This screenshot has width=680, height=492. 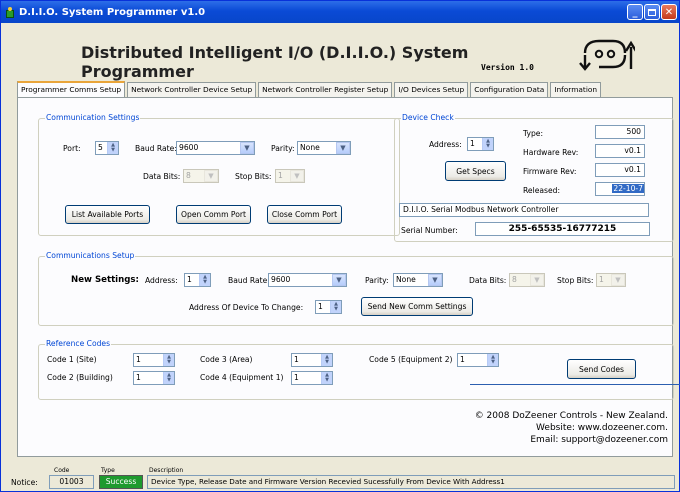 I want to click on serial-number-label: Serial Number:, so click(x=429, y=230).